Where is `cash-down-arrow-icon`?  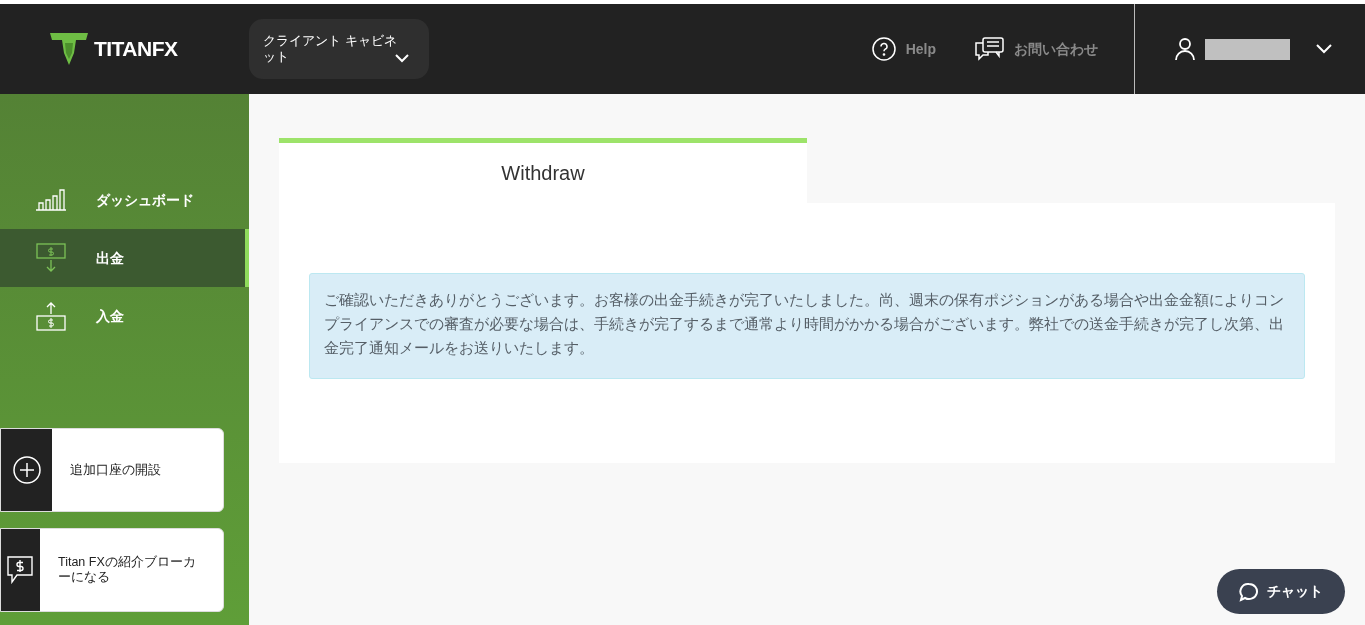 cash-down-arrow-icon is located at coordinates (51, 258).